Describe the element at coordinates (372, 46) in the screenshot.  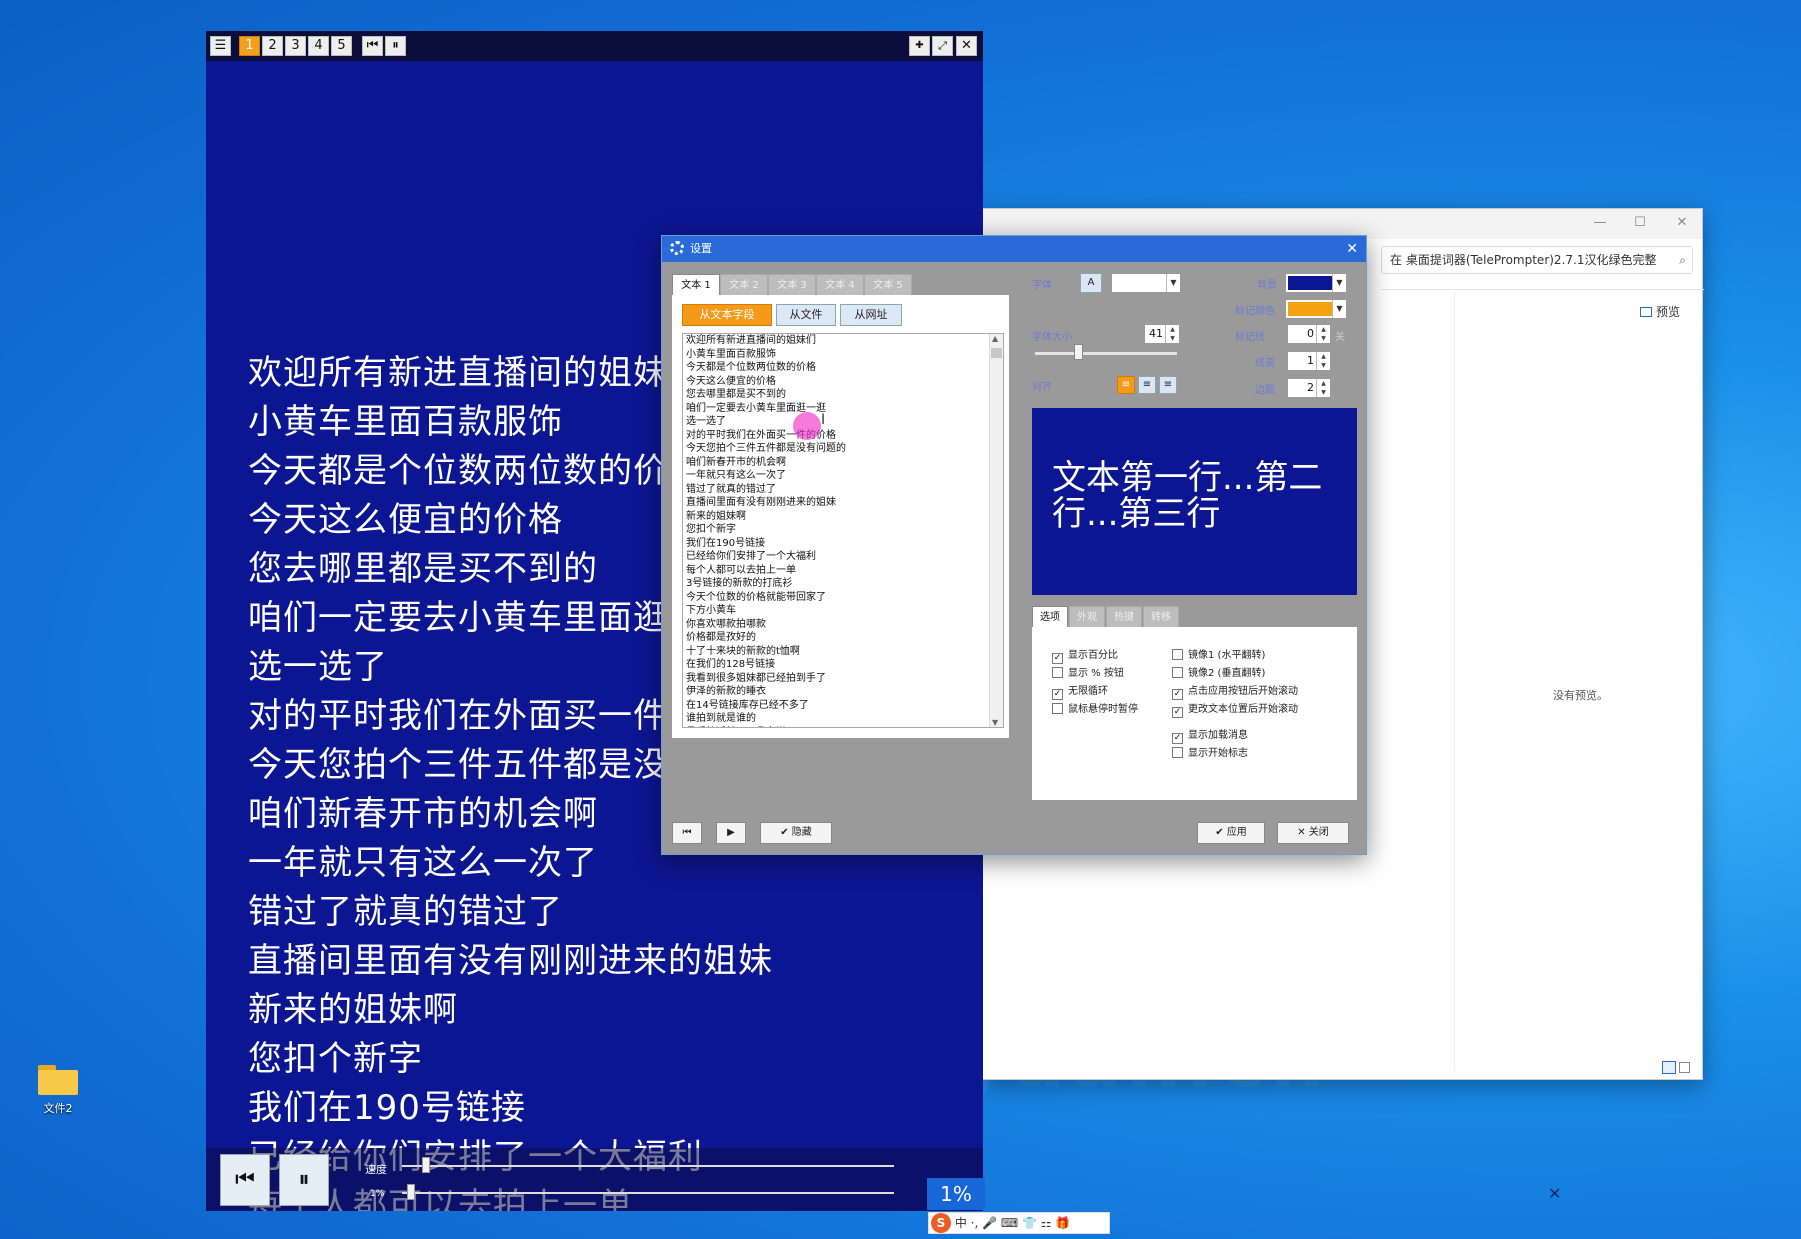
I see `rewind-icon: ⏮` at that location.